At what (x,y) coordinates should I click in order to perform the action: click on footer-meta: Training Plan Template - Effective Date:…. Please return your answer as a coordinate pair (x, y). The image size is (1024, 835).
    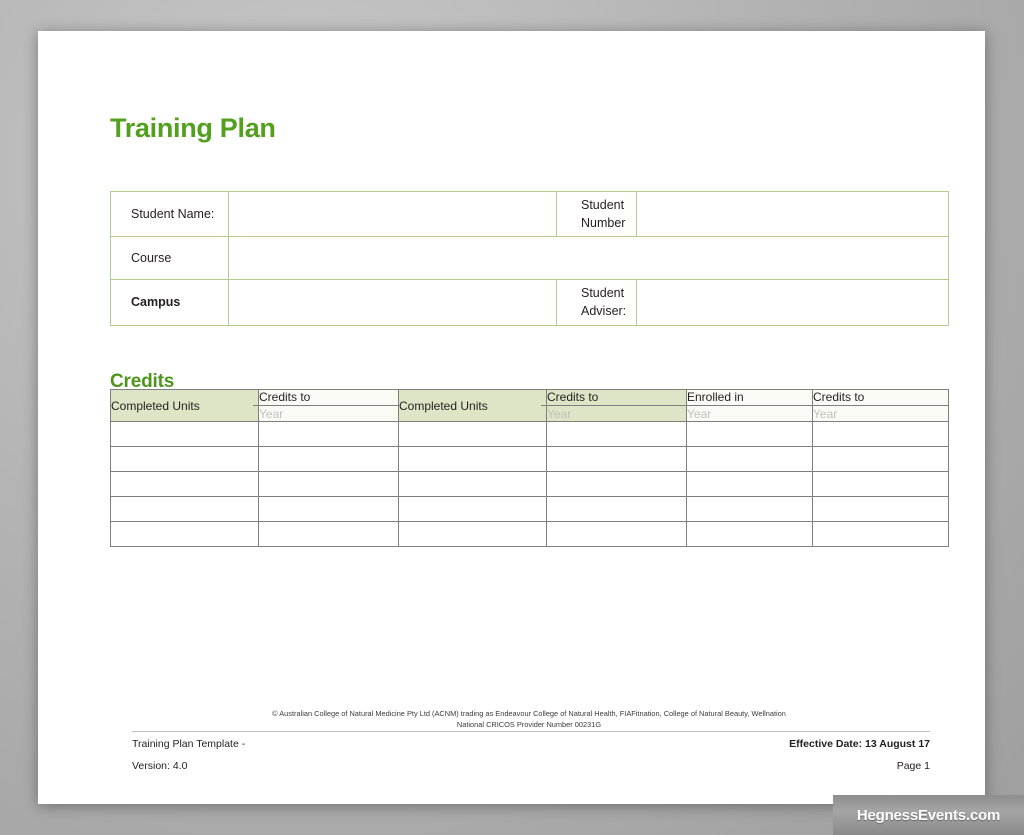
    Looking at the image, I should click on (531, 755).